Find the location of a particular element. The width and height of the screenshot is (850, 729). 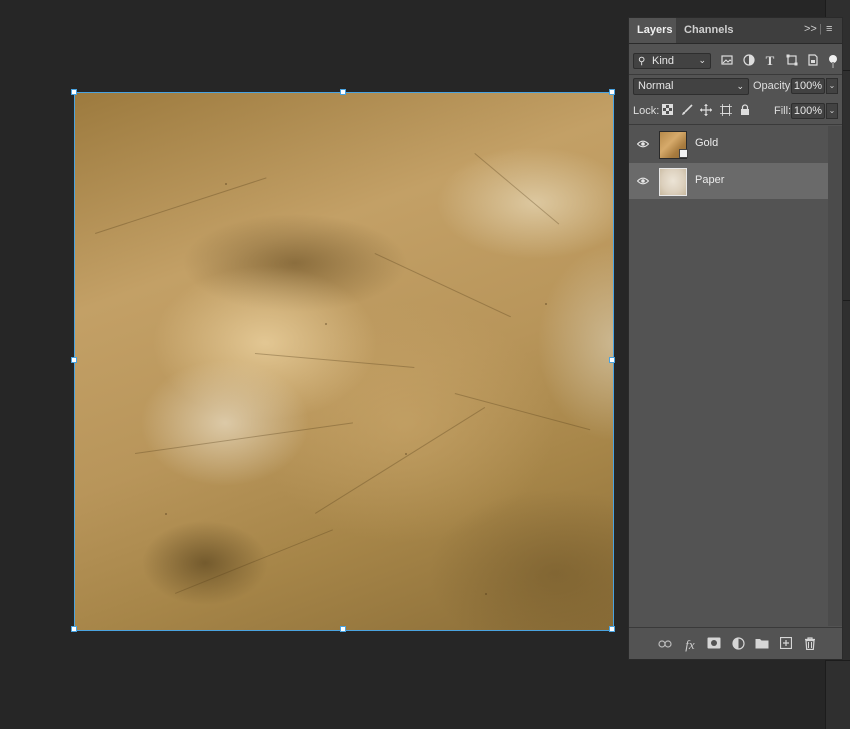

filter-toggle-icon is located at coordinates (833, 61).